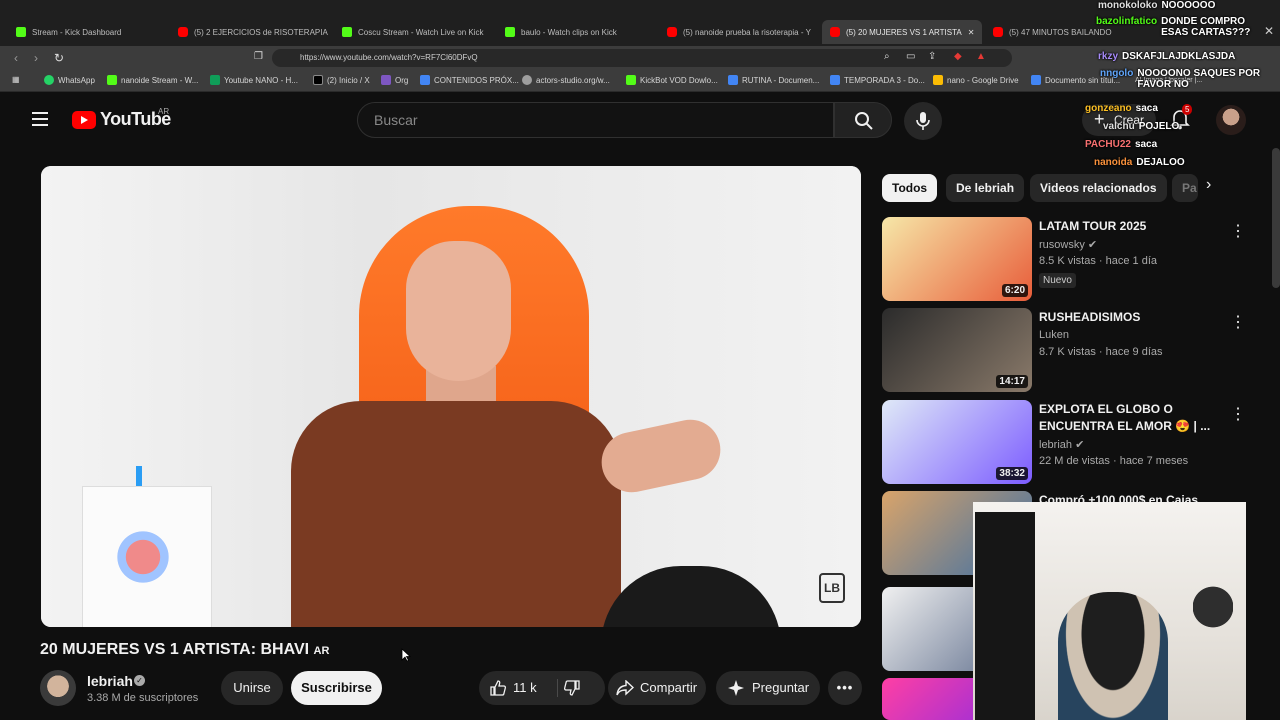 Image resolution: width=1280 pixels, height=720 pixels. Describe the element at coordinates (1208, 185) in the screenshot. I see `chevron-right-icon: ›` at that location.